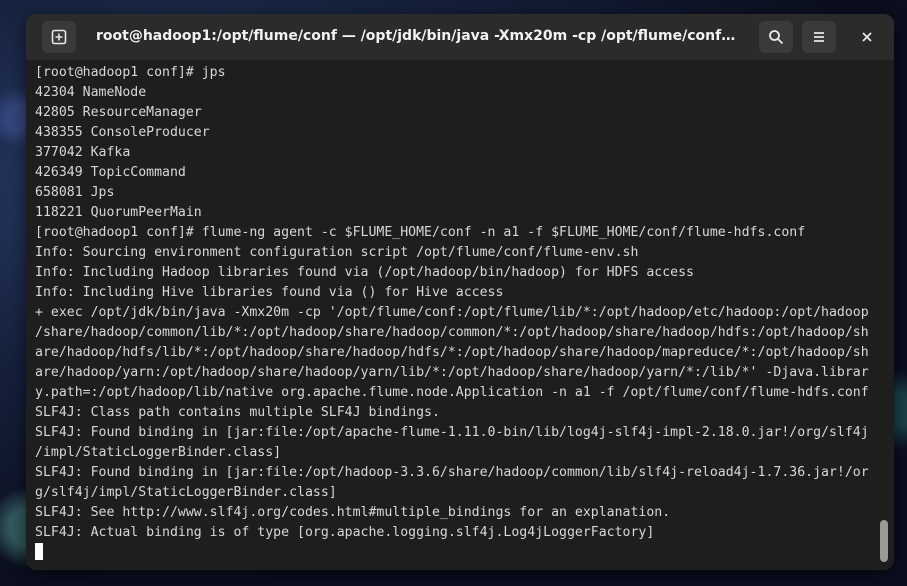 The image size is (907, 586). I want to click on new-tab-icon, so click(59, 37).